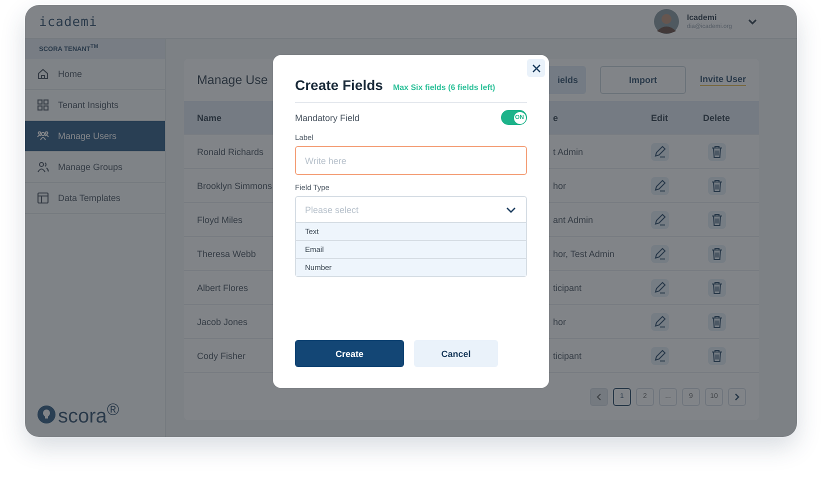  Describe the element at coordinates (222, 287) in the screenshot. I see `table-cell: Albert Flores` at that location.